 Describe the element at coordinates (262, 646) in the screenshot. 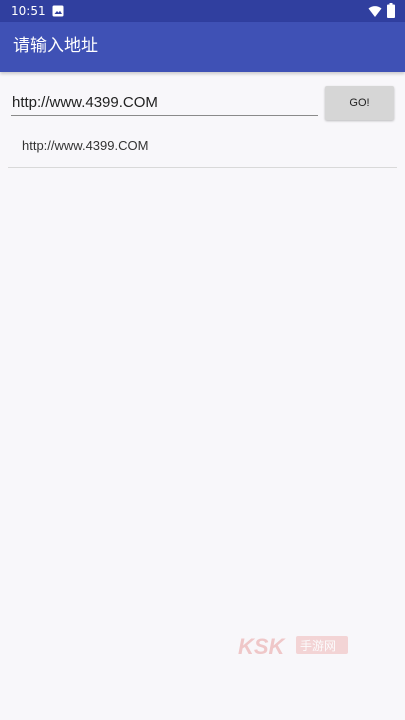

I see `watermark-text: KSK` at that location.